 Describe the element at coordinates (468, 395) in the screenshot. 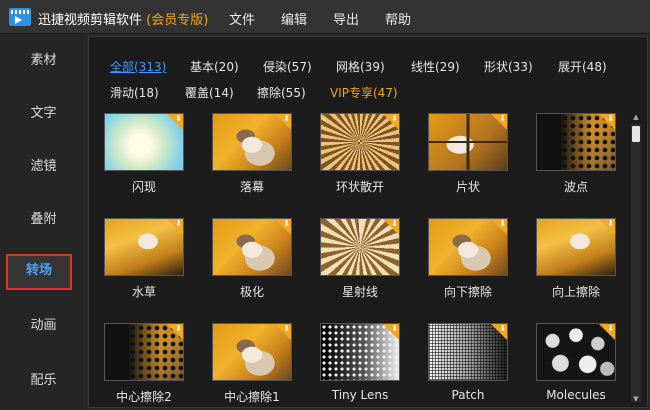

I see `transition-label: Patch` at that location.